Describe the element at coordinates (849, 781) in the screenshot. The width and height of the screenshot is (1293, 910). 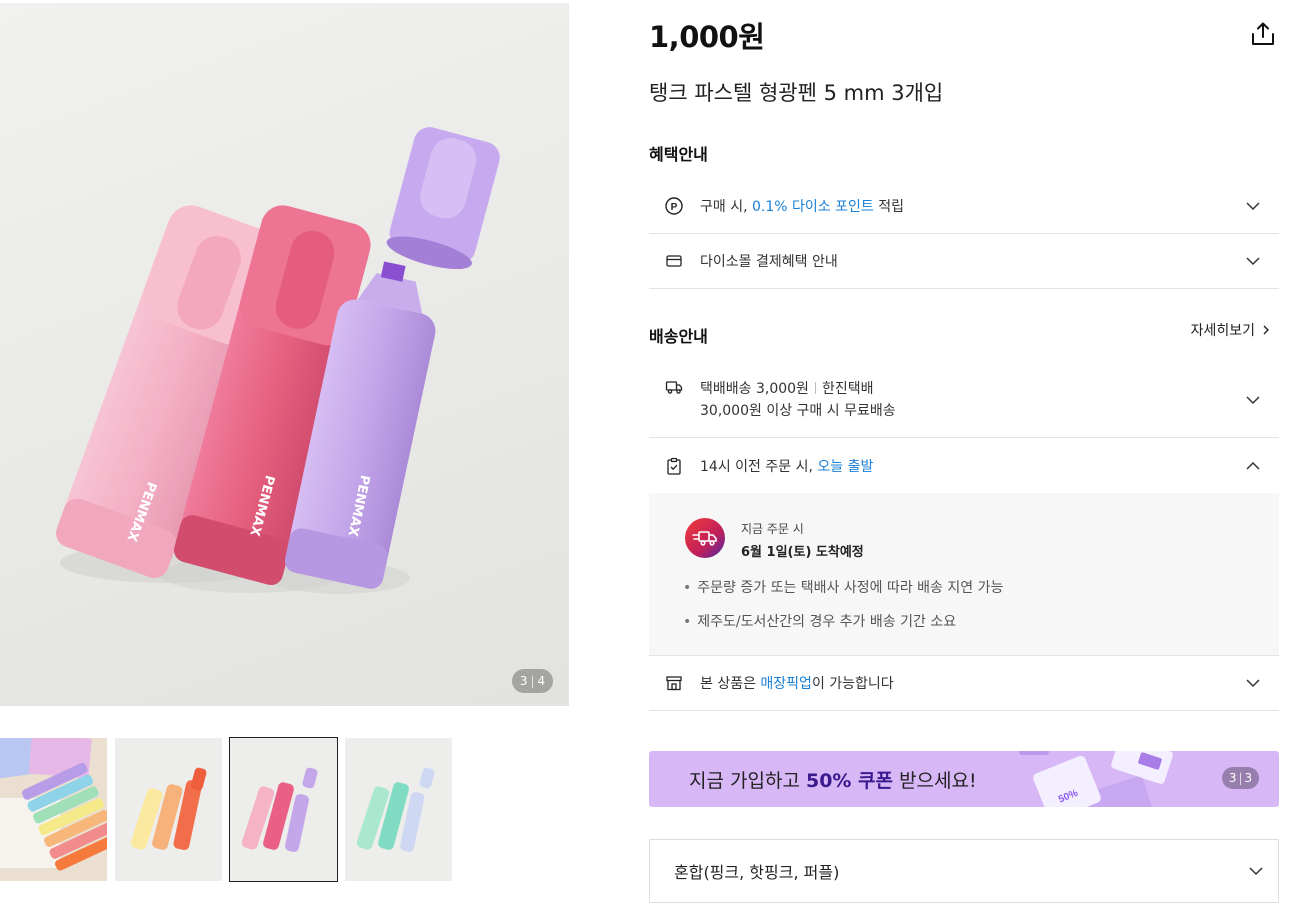
I see `banner-highlight: 50% 쿠폰` at that location.